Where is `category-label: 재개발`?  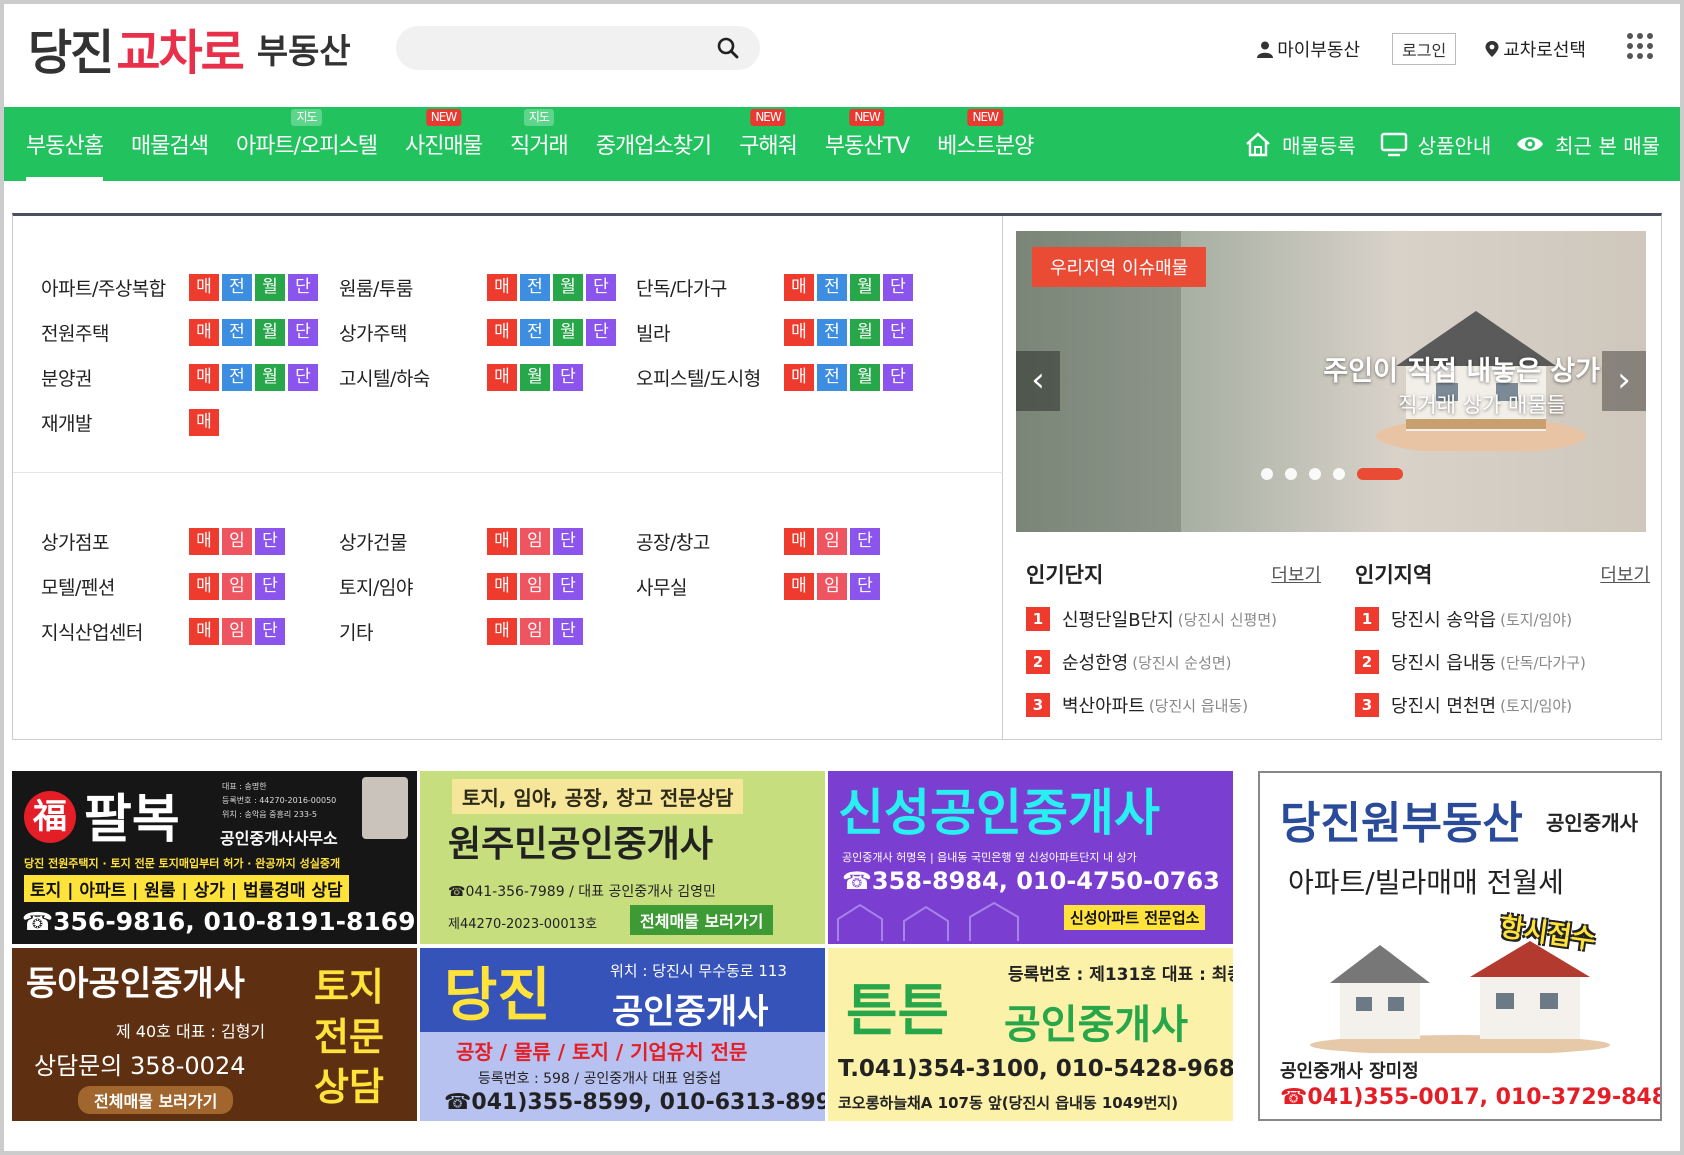 category-label: 재개발 is located at coordinates (115, 422).